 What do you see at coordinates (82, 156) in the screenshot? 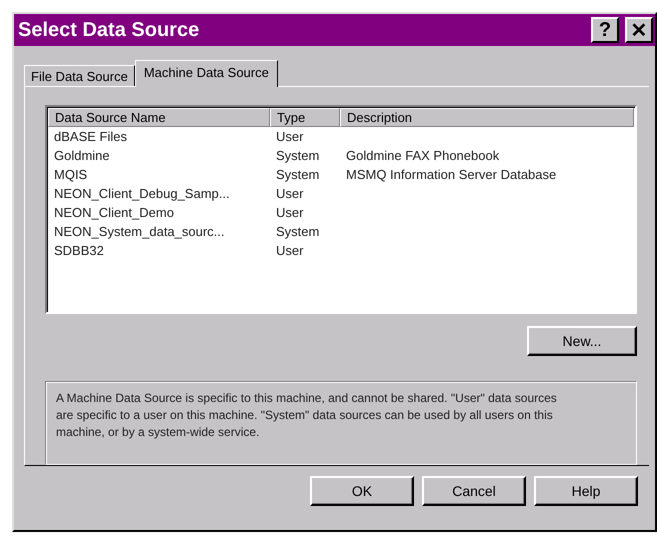
I see `table-cell-text: Goldmine` at bounding box center [82, 156].